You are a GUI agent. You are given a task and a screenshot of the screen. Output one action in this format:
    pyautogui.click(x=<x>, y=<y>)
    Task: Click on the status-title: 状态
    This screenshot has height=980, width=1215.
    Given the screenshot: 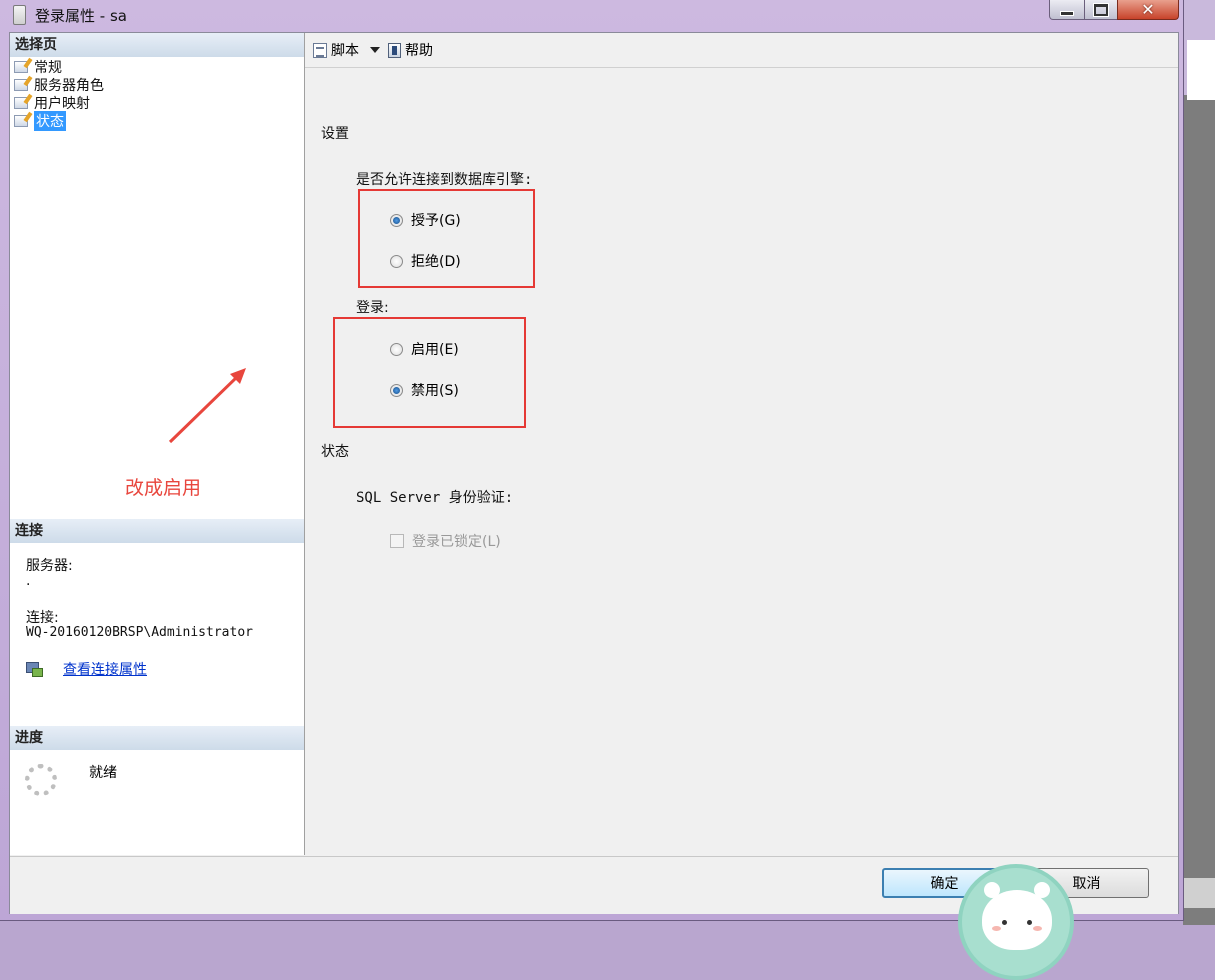 What is the action you would take?
    pyautogui.click(x=335, y=452)
    